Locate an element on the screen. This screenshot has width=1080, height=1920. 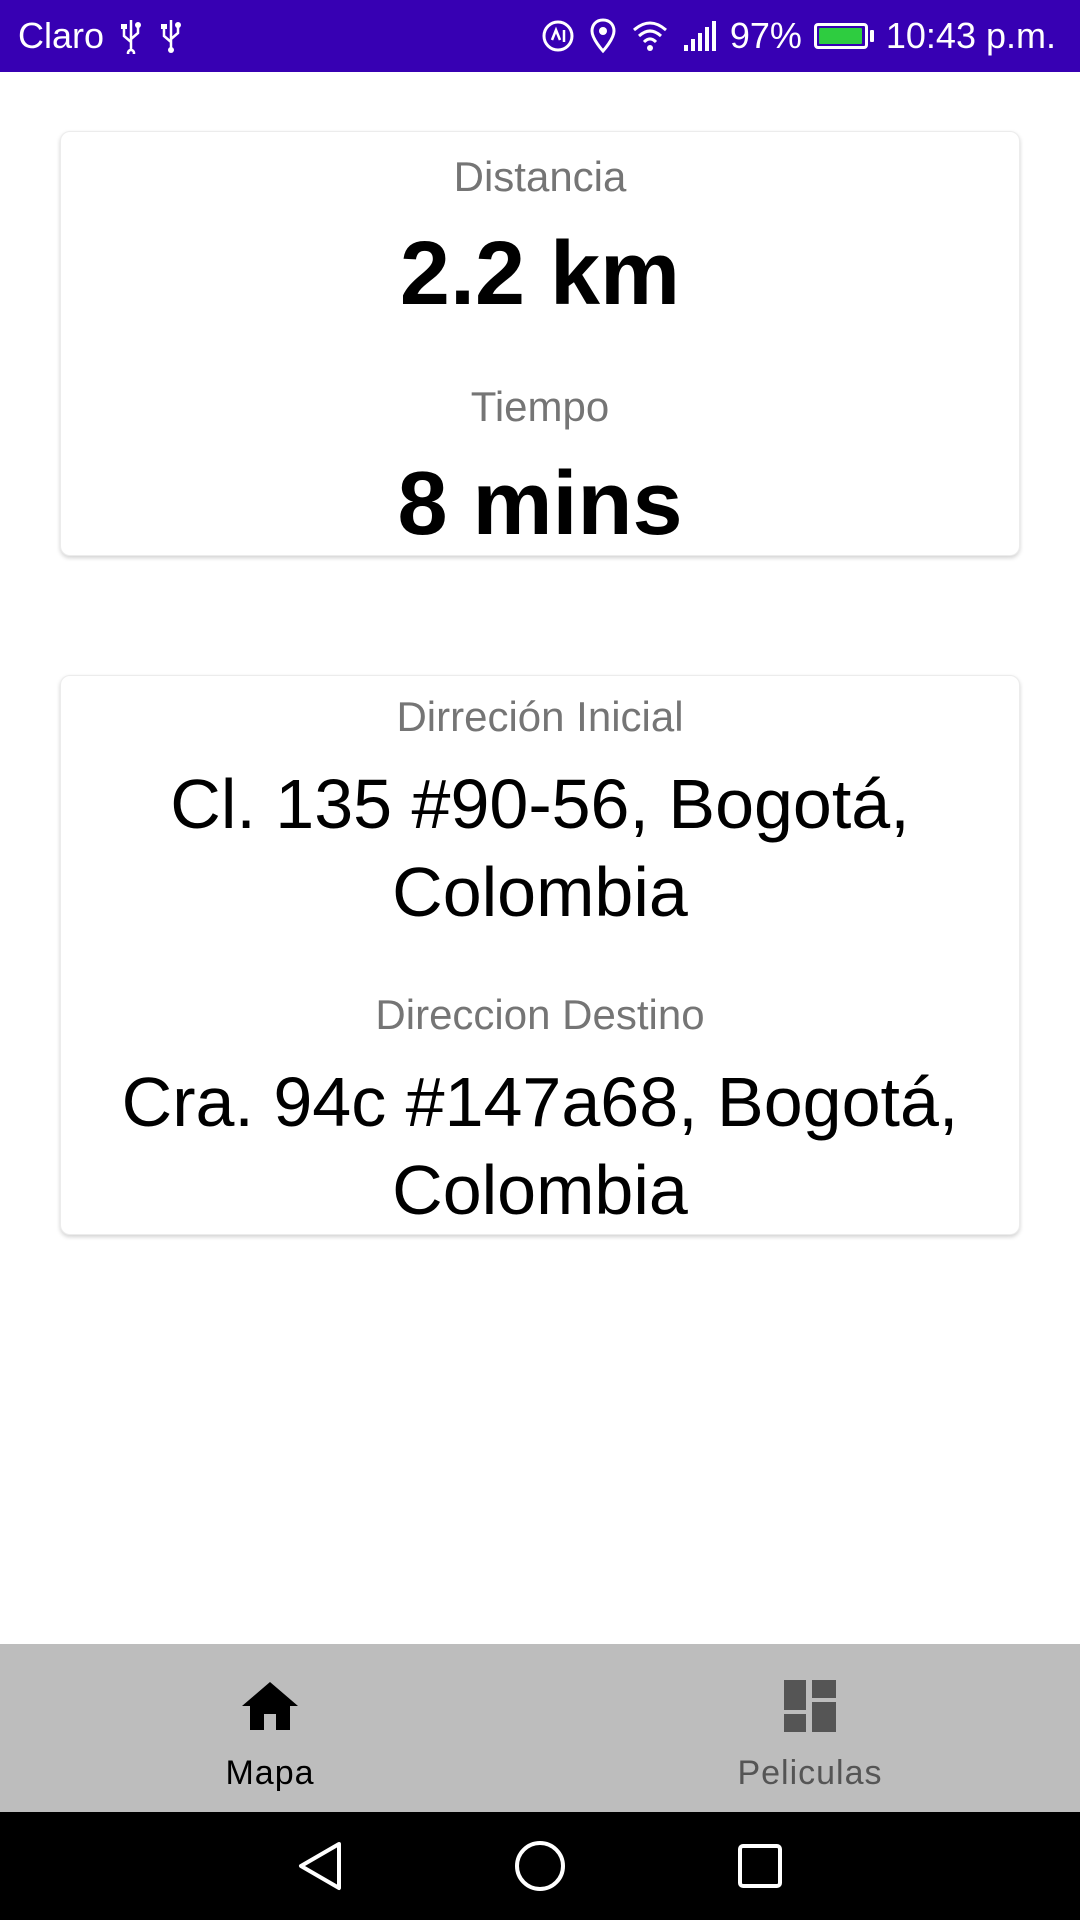
distance-label: Distancia is located at coordinates (540, 176).